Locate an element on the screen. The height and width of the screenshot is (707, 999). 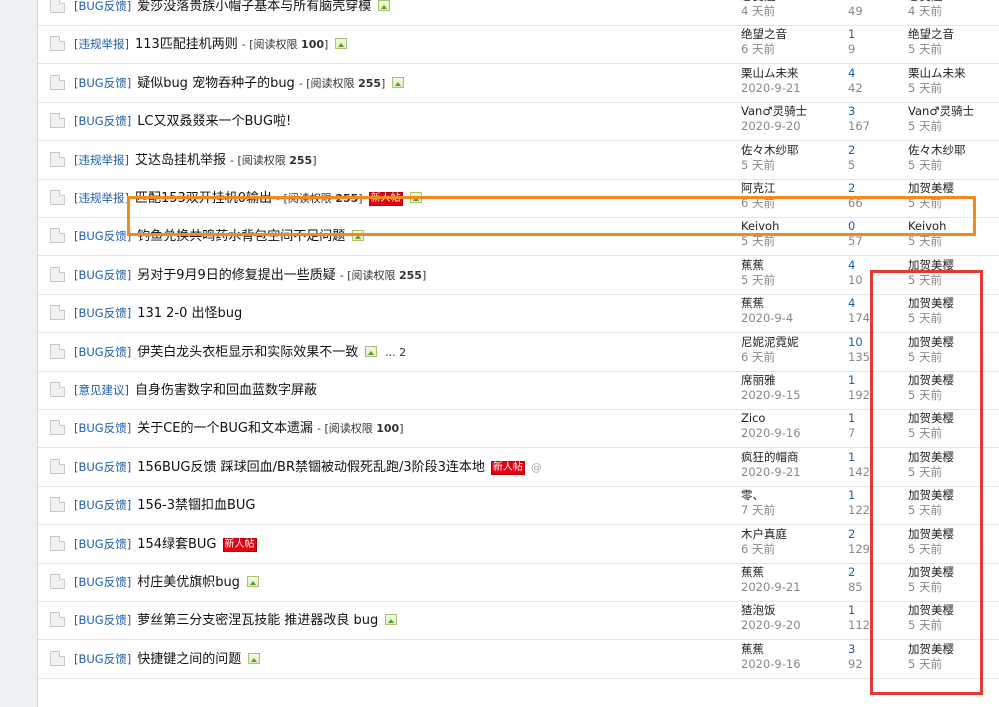
author-name: 疯狂的帽商 is located at coordinates (771, 457).